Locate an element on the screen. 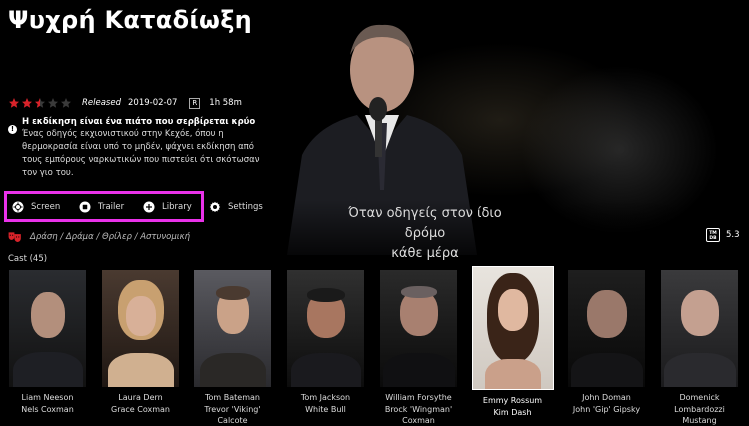 The image size is (749, 426). settings-button-label: Settings is located at coordinates (245, 207).